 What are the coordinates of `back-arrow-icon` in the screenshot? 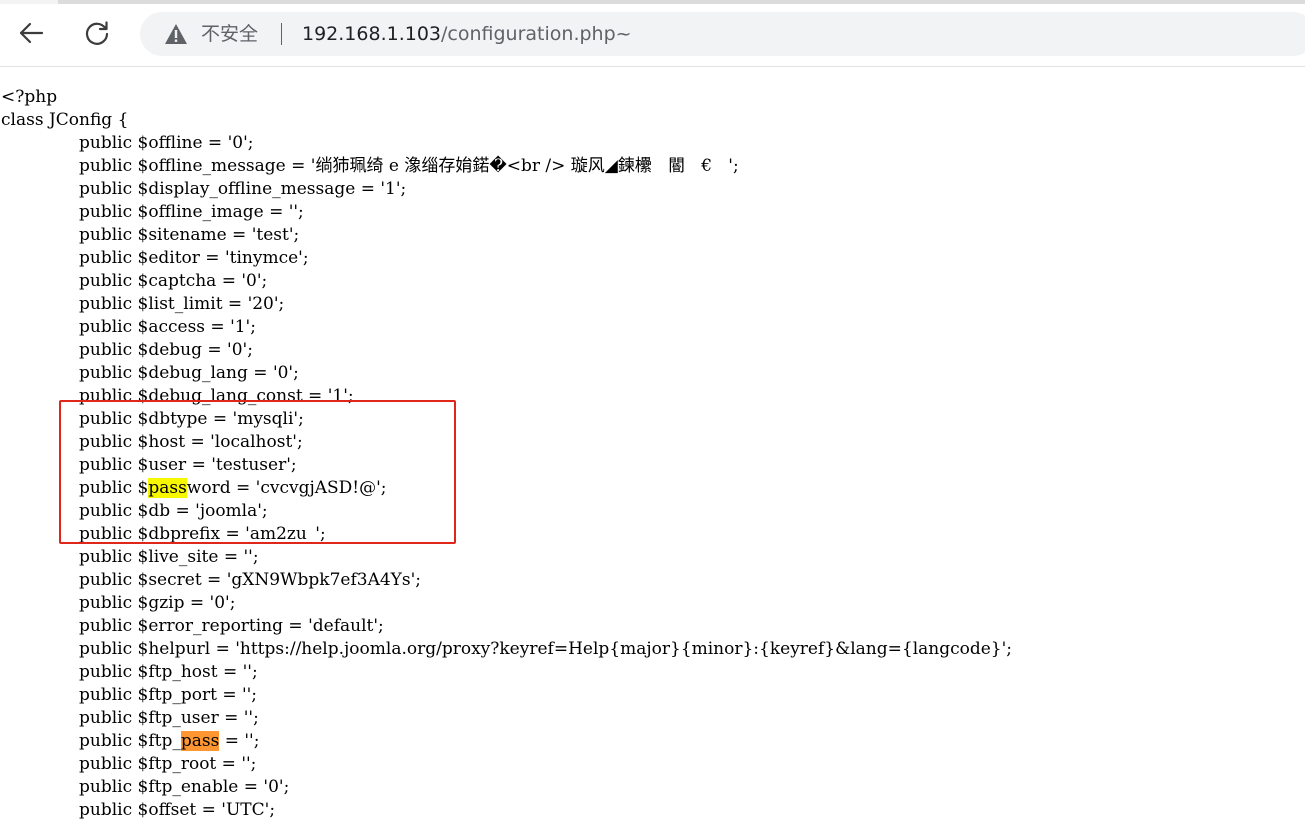 It's located at (31, 33).